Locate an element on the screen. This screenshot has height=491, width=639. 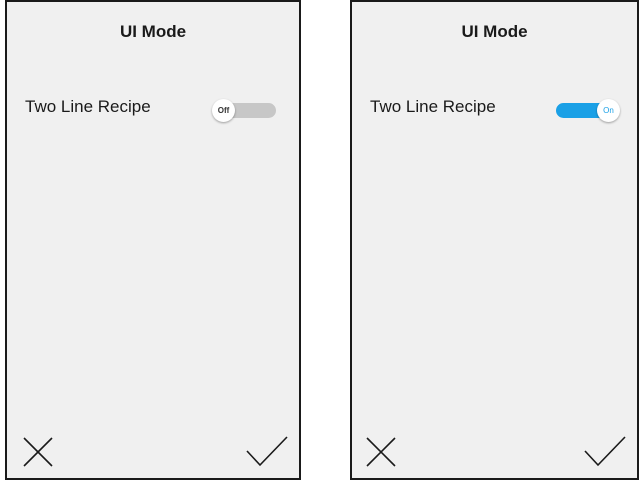
toggle-thumb: On is located at coordinates (608, 110).